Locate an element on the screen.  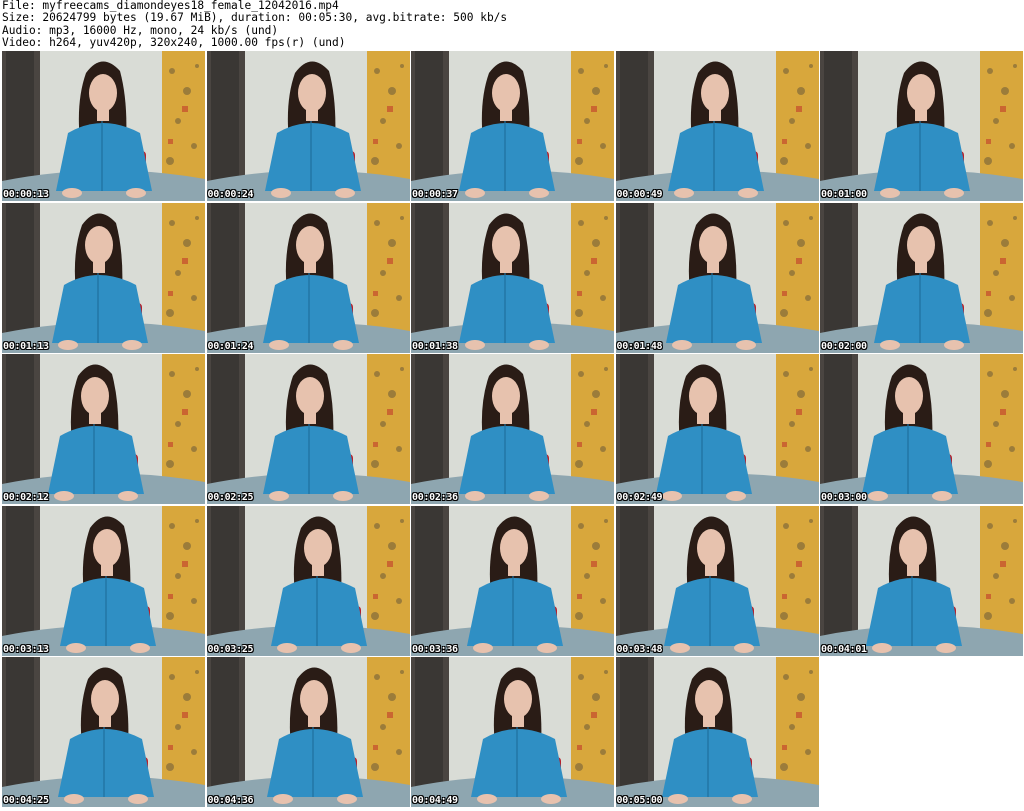
thumbnail-timestamp: 00:03:36 is located at coordinates (435, 649).